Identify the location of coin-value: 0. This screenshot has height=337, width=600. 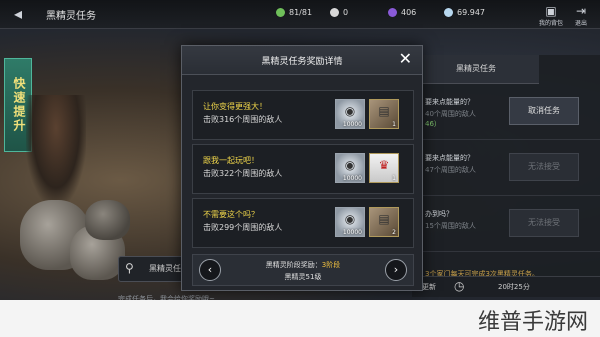
(346, 12).